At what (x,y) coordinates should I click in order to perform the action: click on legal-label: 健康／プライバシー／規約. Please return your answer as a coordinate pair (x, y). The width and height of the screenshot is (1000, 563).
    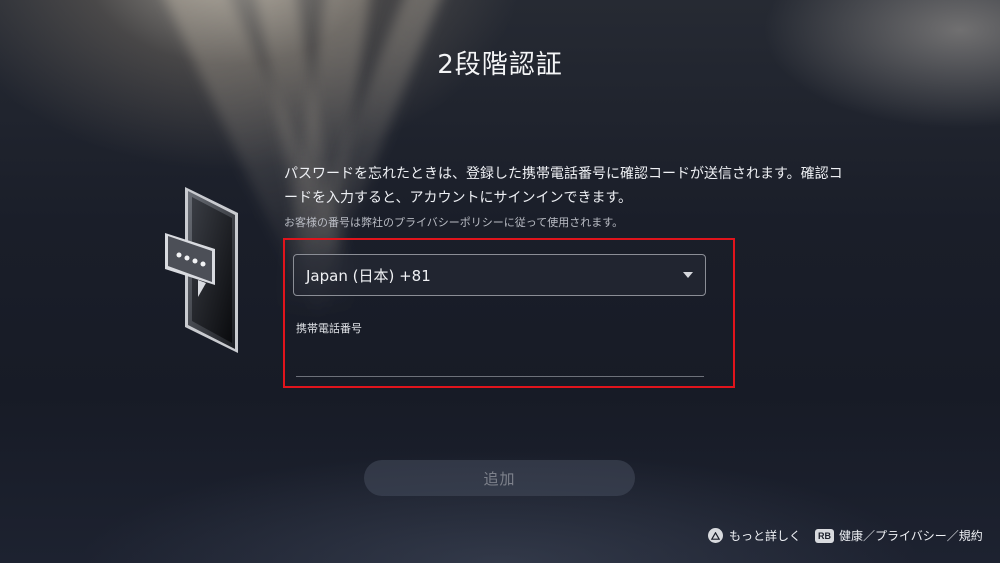
    Looking at the image, I should click on (911, 536).